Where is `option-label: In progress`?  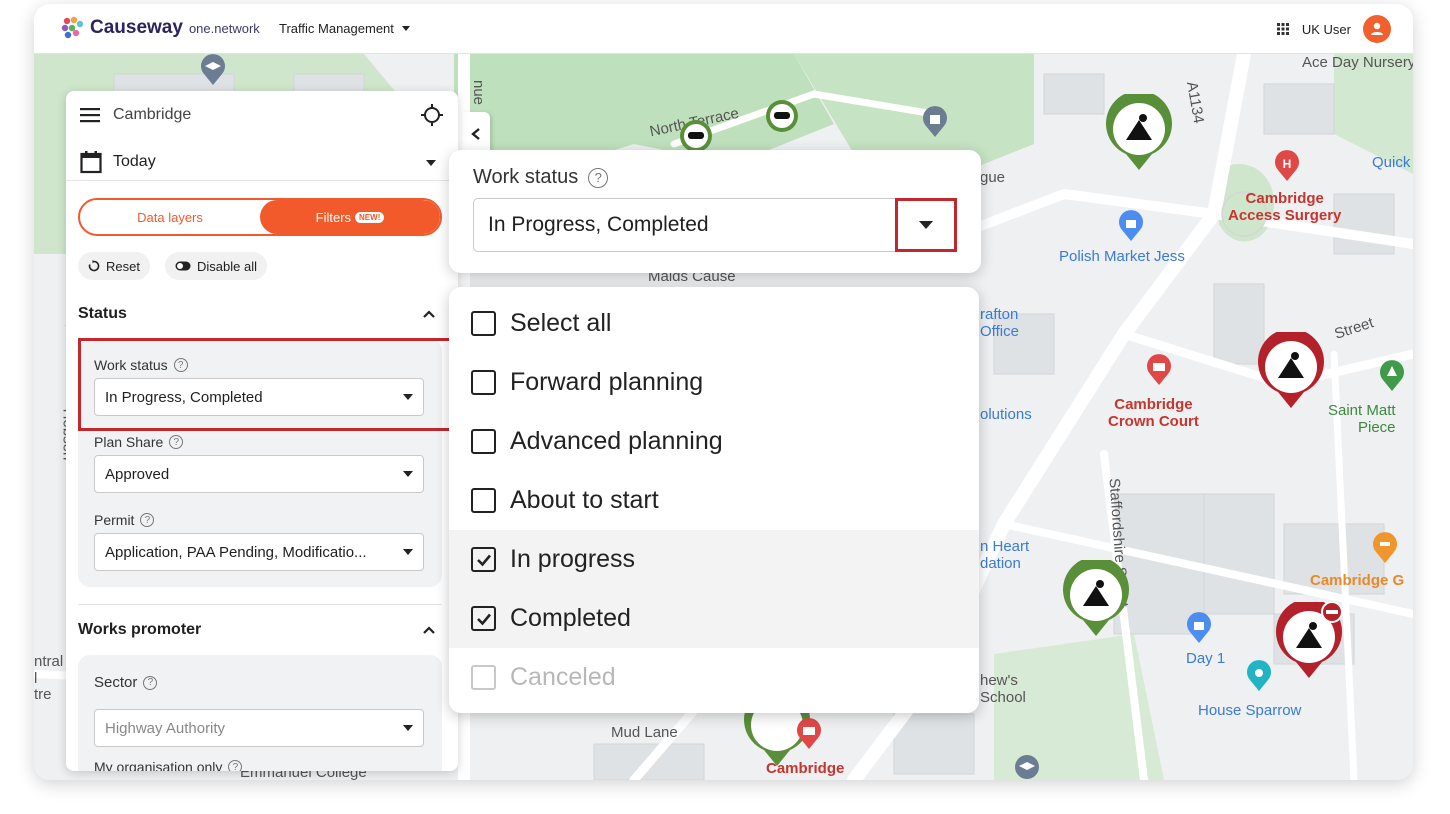
option-label: In progress is located at coordinates (573, 559).